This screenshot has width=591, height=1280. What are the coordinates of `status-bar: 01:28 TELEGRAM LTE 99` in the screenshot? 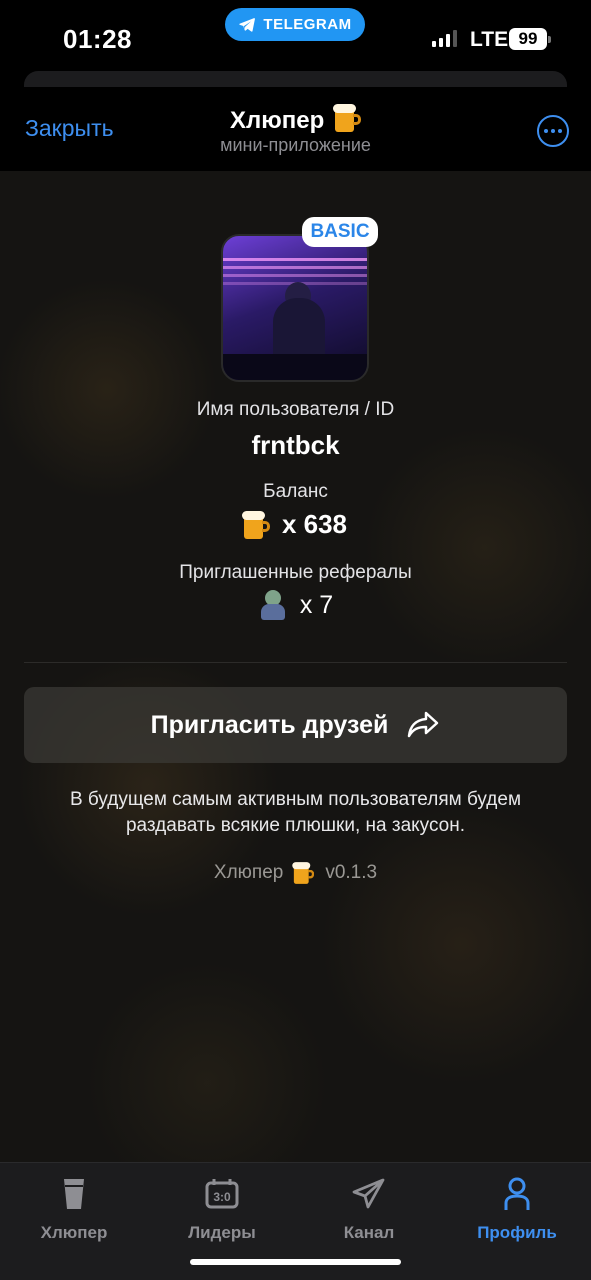 It's located at (295, 35).